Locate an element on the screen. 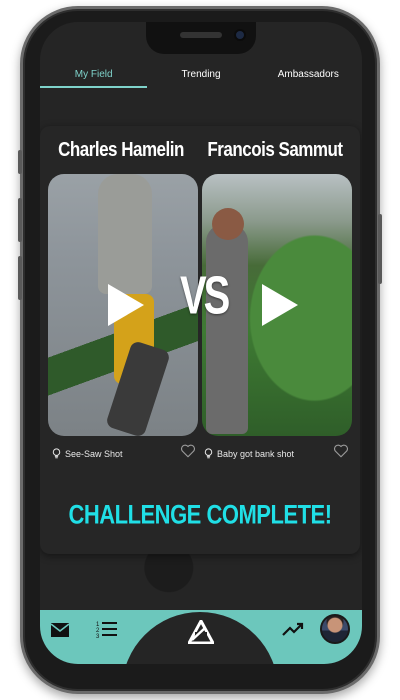  tab-trending: Trending is located at coordinates (200, 79).